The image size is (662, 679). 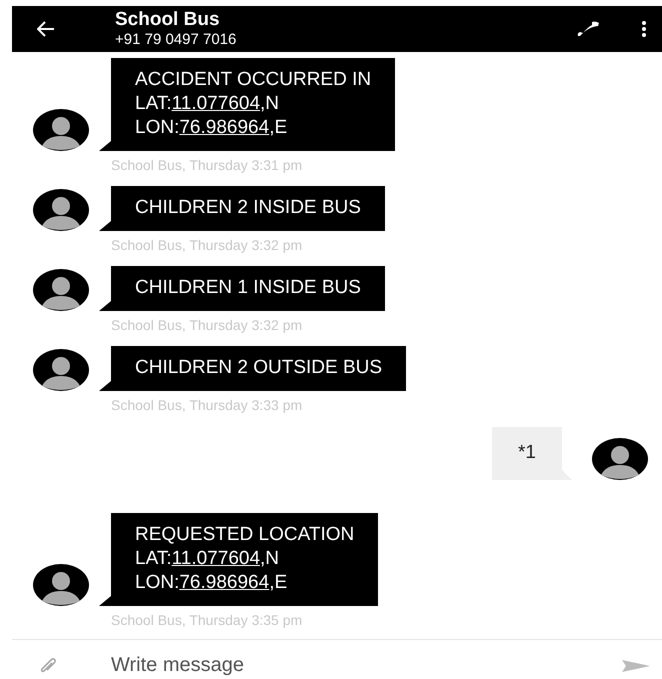 What do you see at coordinates (258, 368) in the screenshot?
I see `message-text: CHILDREN 2 OUTSIDE BUS` at bounding box center [258, 368].